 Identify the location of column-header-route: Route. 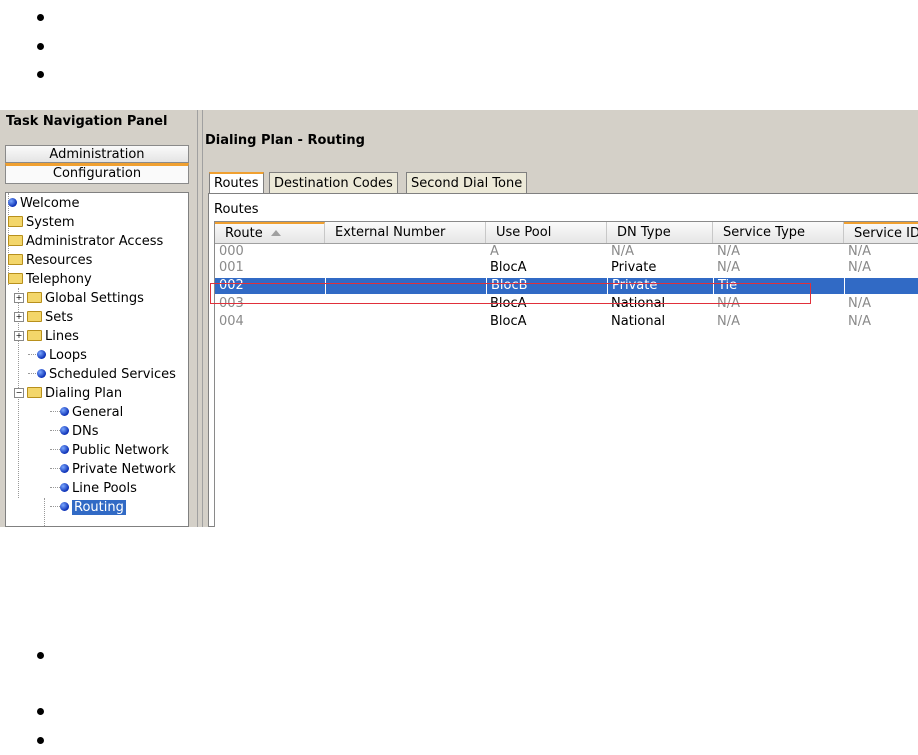
(270, 232).